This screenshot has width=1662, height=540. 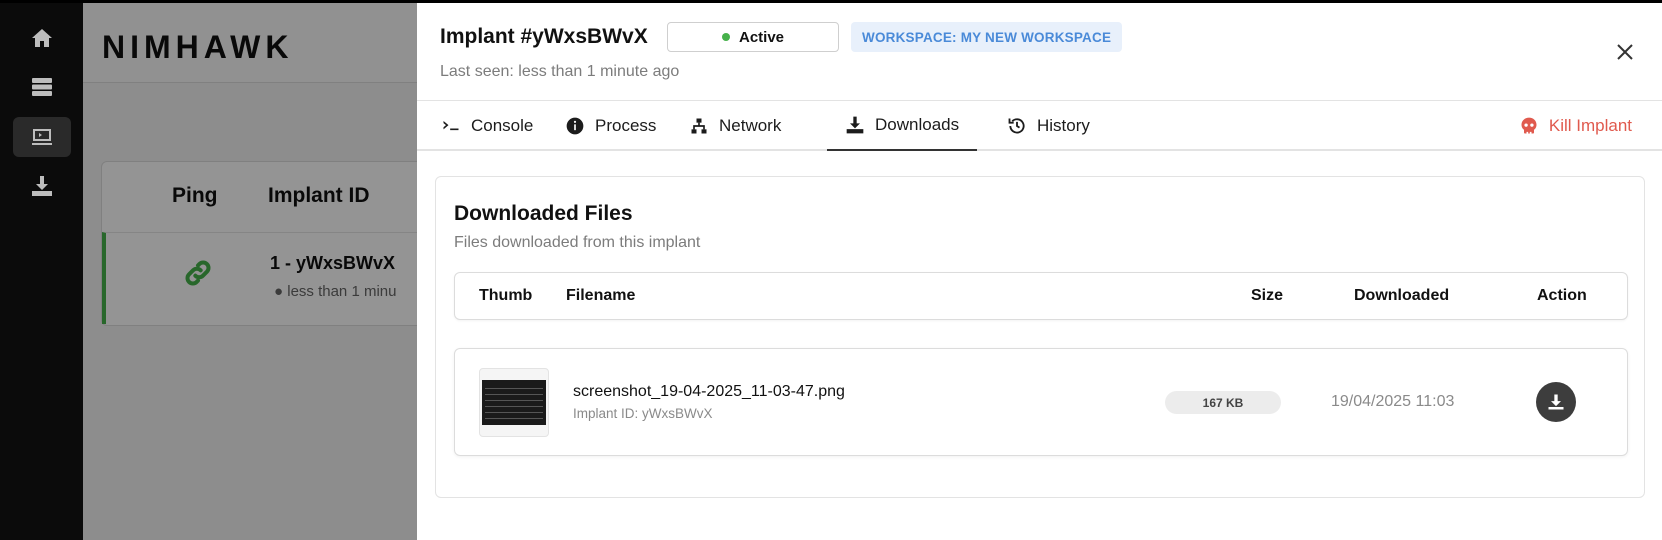 I want to click on close-icon, so click(x=1625, y=52).